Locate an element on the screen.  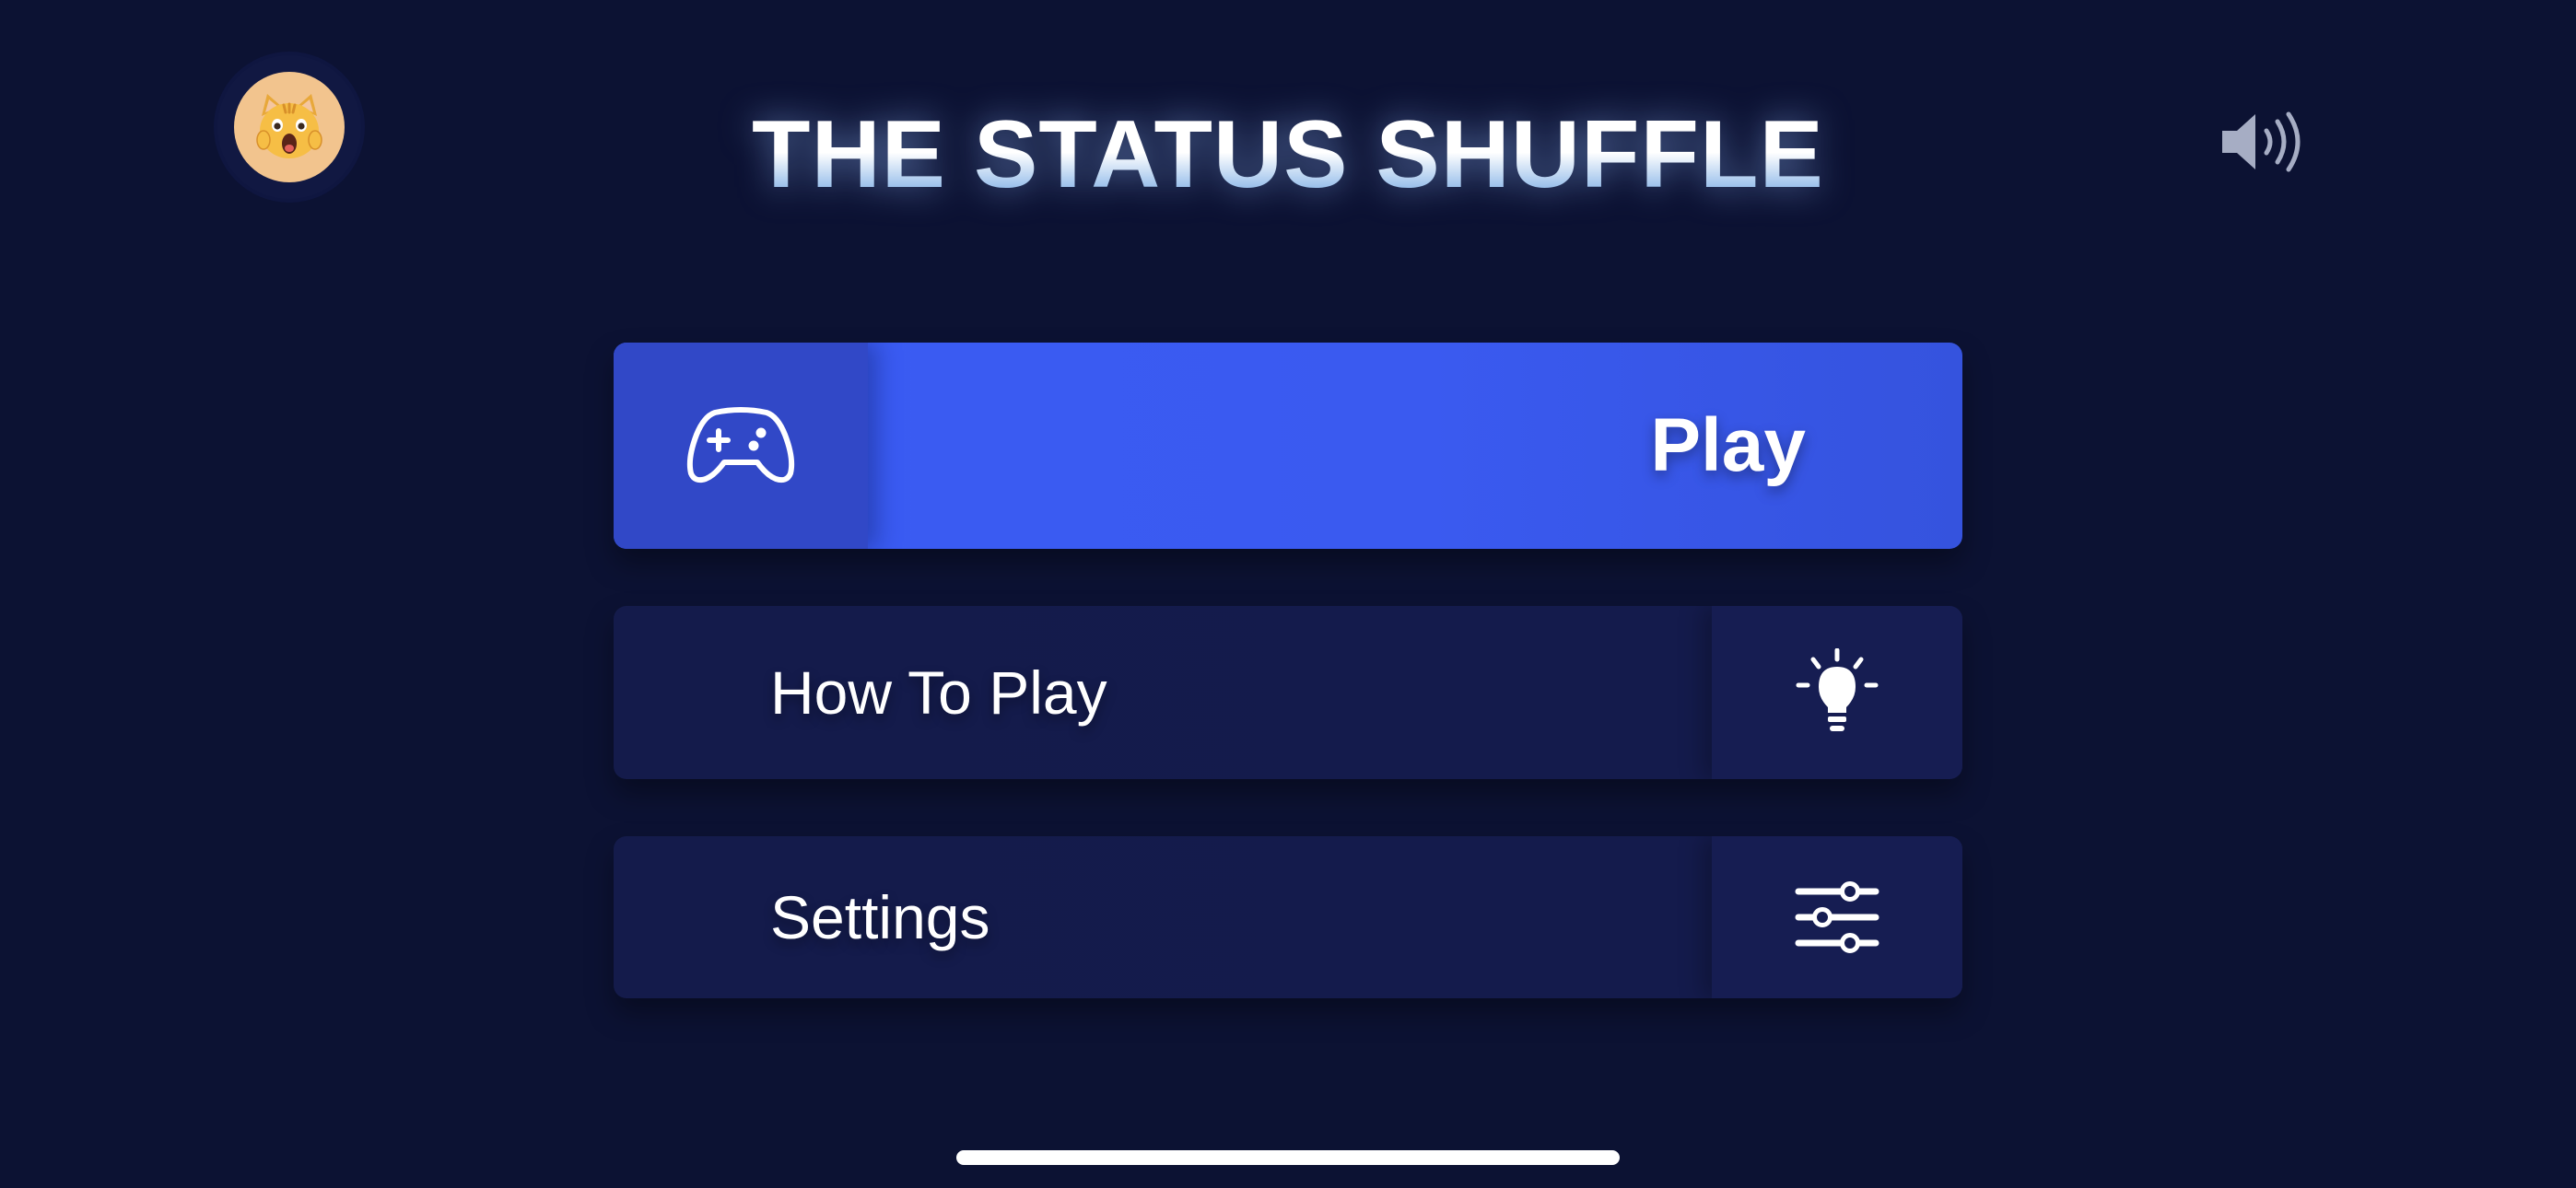
sound-toggle-button is located at coordinates (2261, 142).